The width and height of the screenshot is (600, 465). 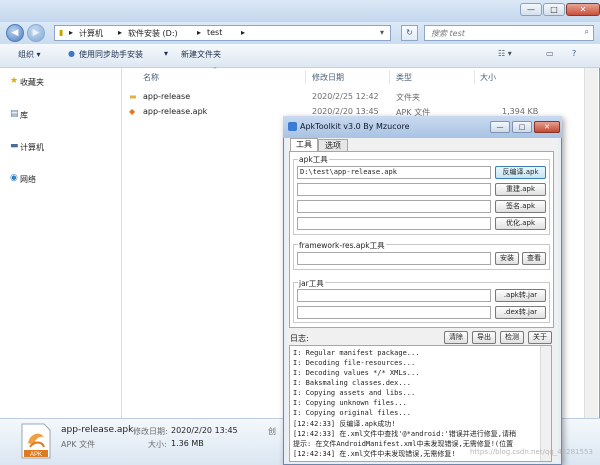 I want to click on new-folder-button: 新建文件夹, so click(x=201, y=54).